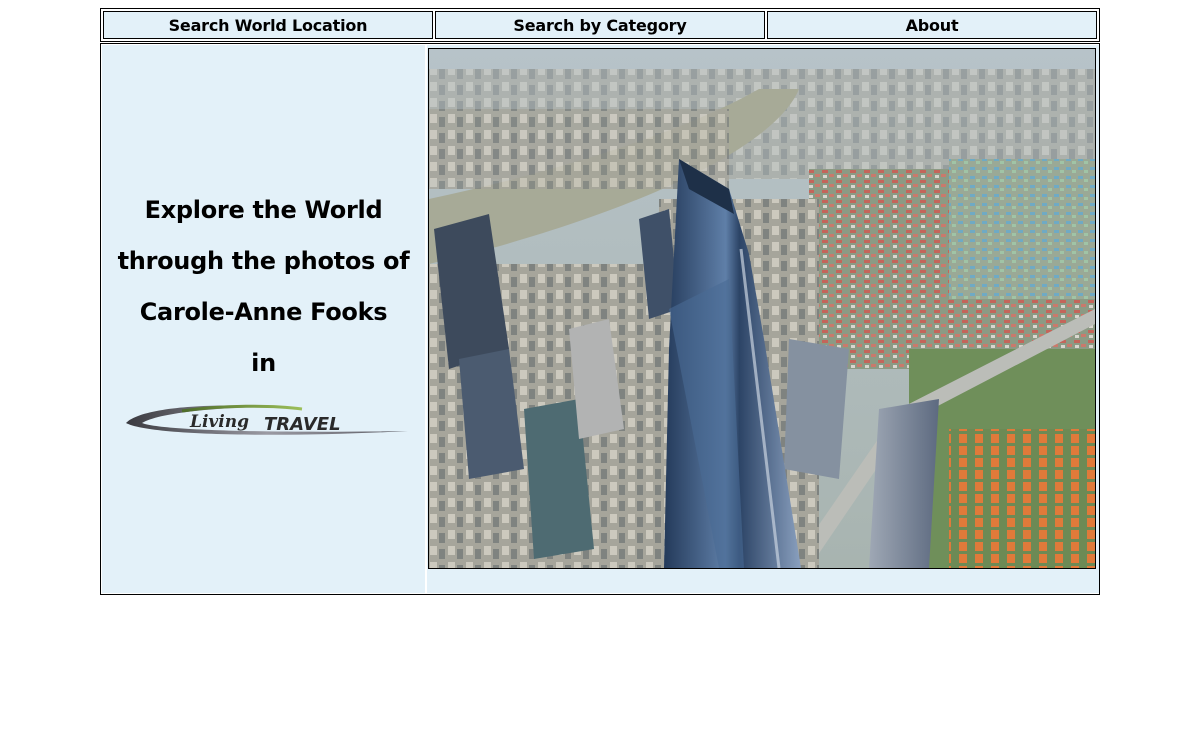  Describe the element at coordinates (219, 422) in the screenshot. I see `logo-text-script: Living` at that location.